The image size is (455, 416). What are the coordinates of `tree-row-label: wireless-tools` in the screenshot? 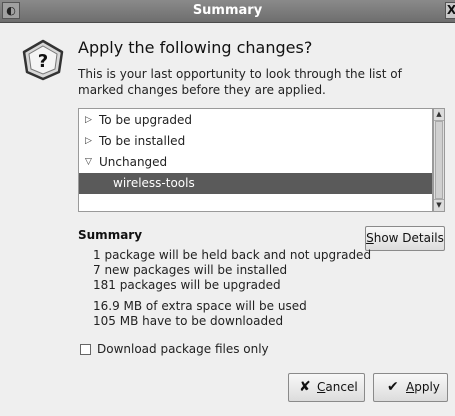 It's located at (154, 183).